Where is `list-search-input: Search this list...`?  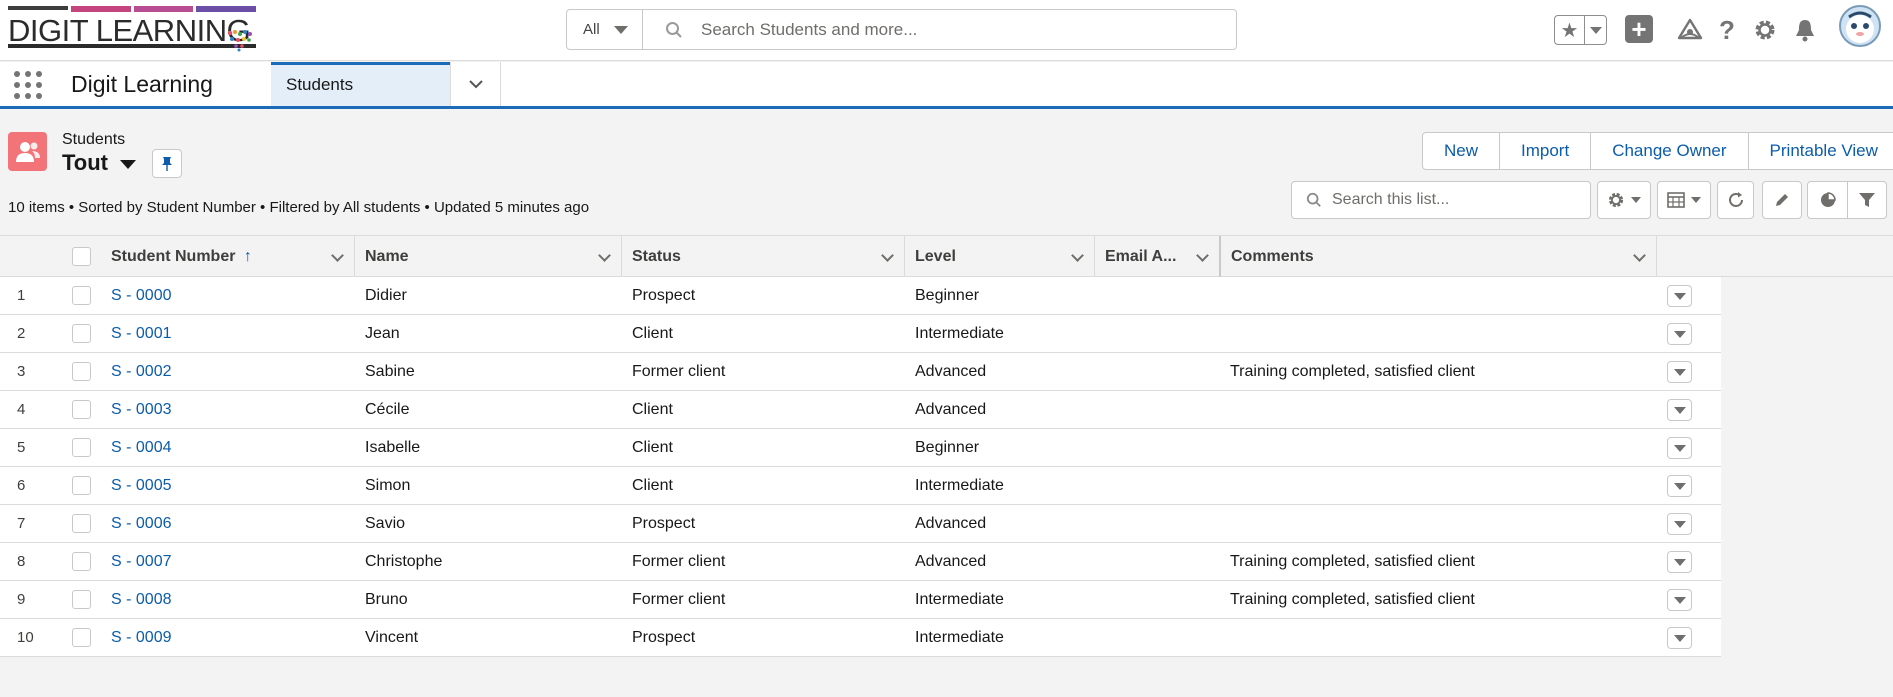 list-search-input: Search this list... is located at coordinates (1441, 200).